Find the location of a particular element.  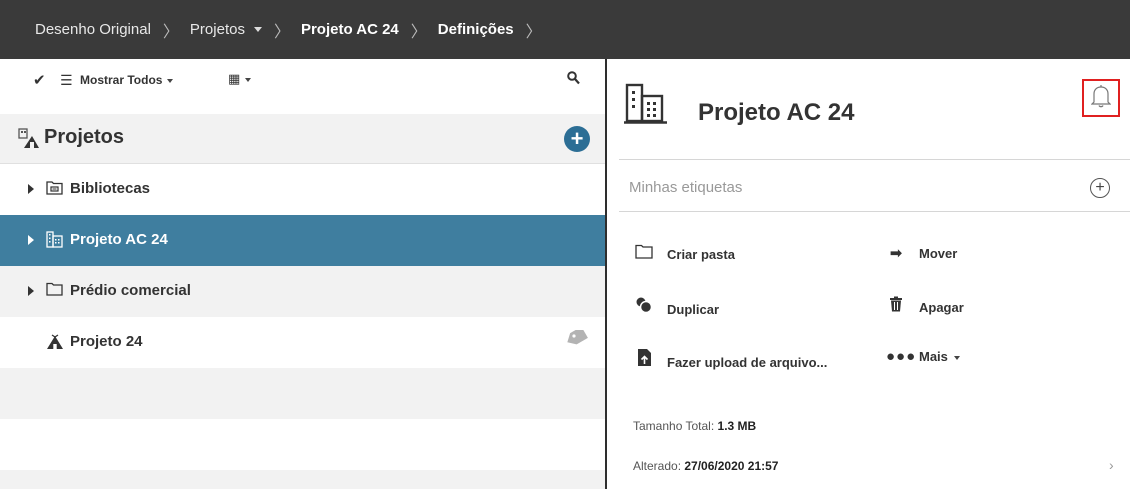

tree-item-projeto-24: Projeto 24 is located at coordinates (302, 342).